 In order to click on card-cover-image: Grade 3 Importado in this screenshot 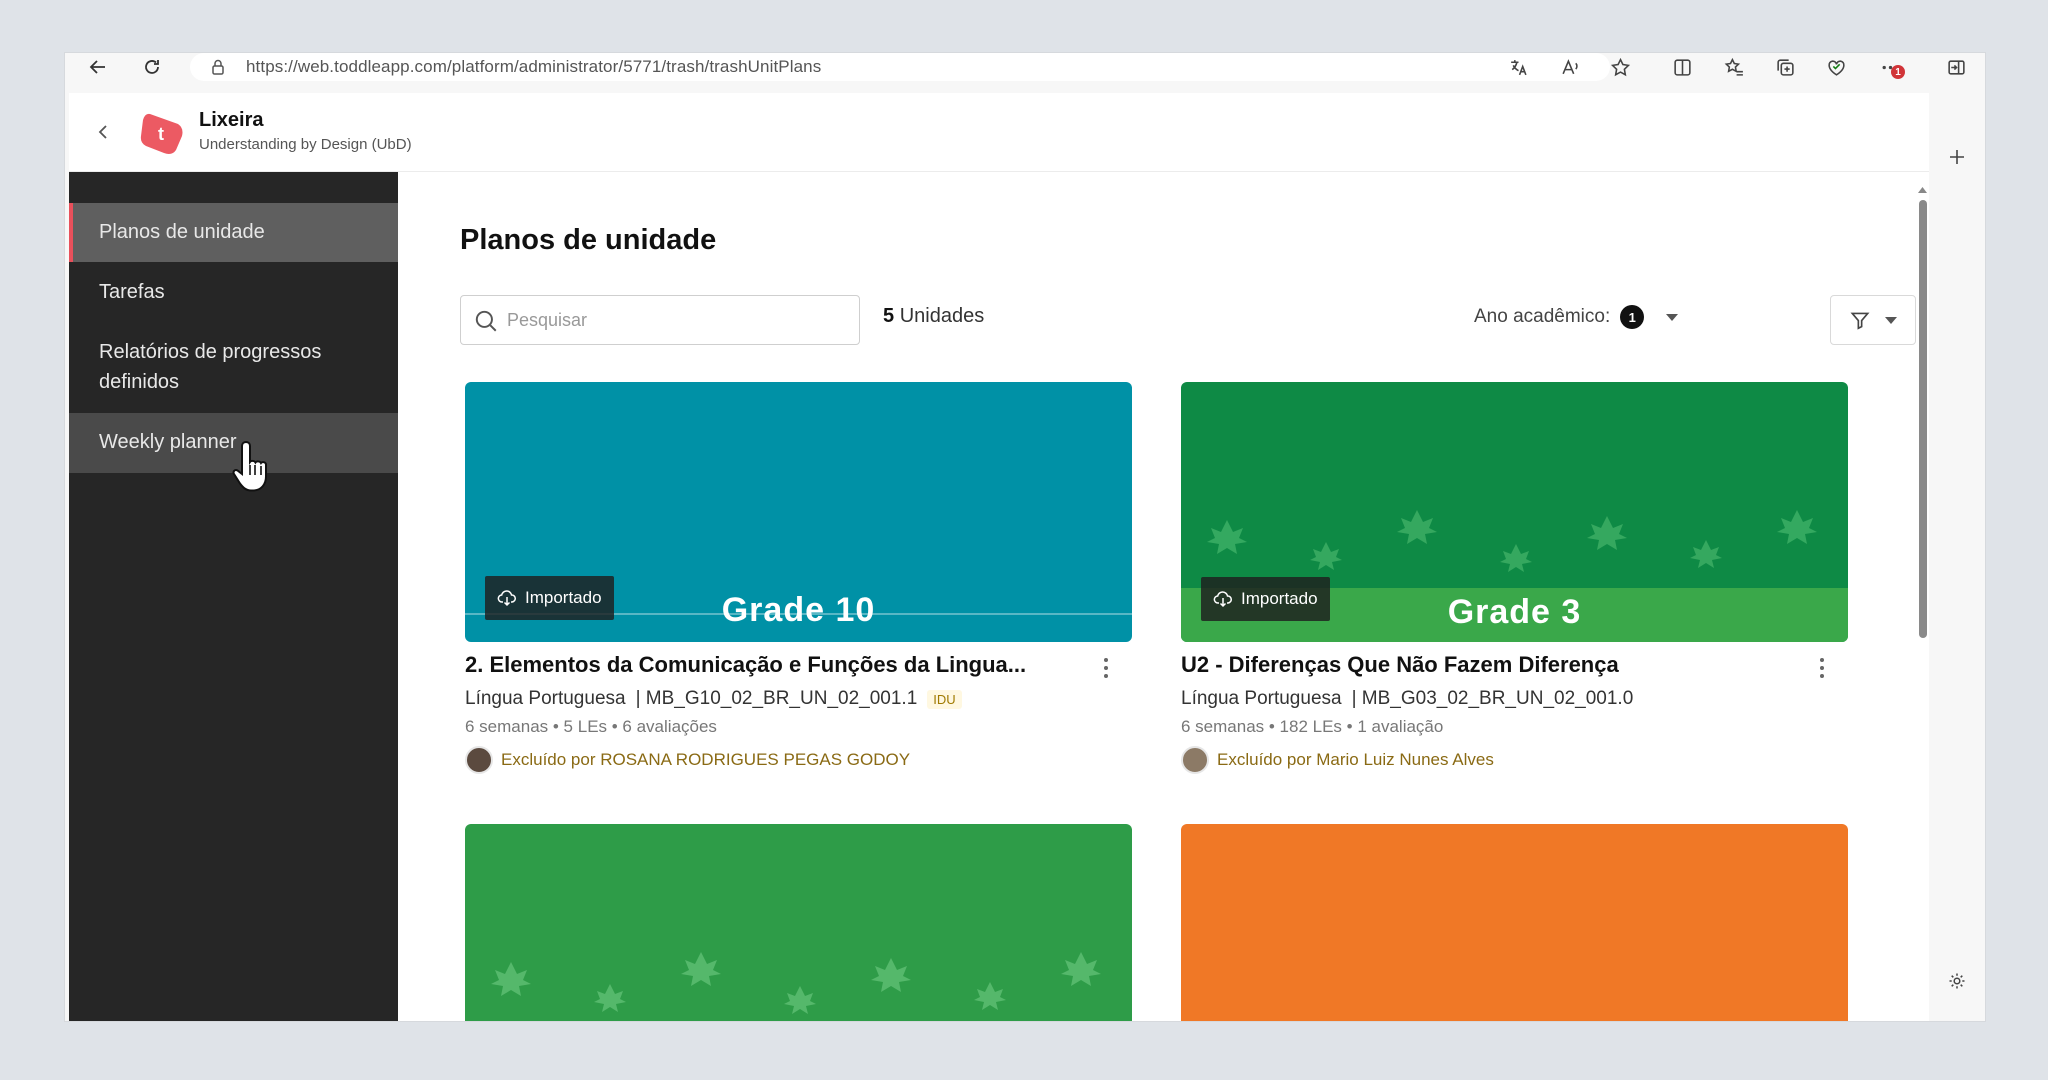, I will do `click(1514, 512)`.